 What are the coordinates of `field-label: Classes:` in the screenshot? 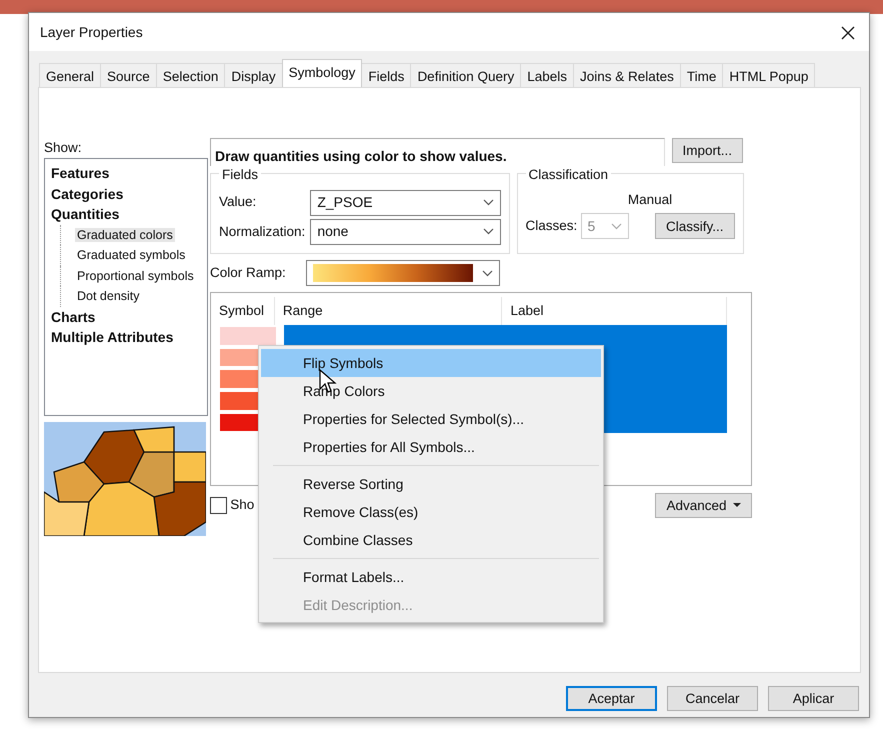 It's located at (552, 225).